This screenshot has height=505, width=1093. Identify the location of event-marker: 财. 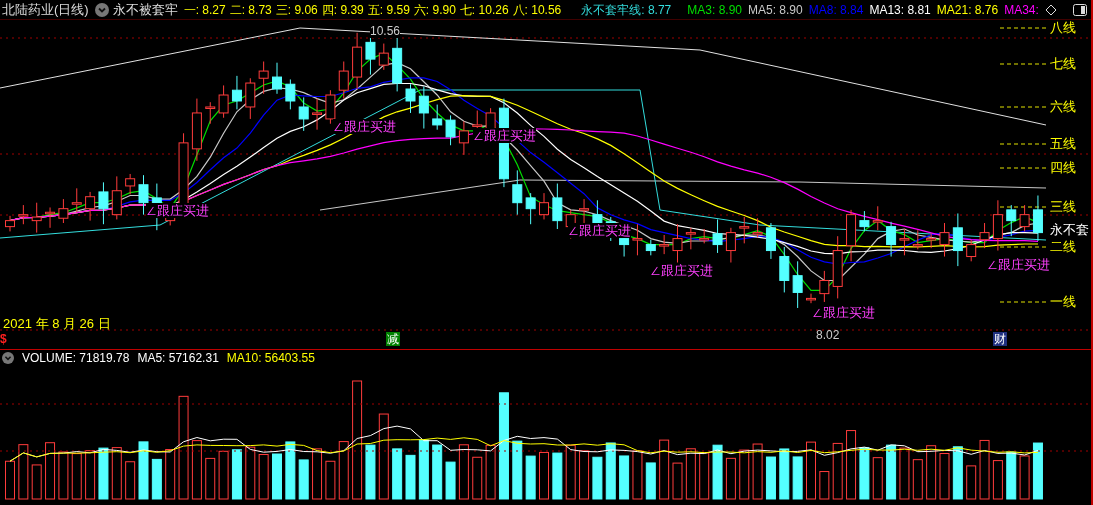
(1000, 339).